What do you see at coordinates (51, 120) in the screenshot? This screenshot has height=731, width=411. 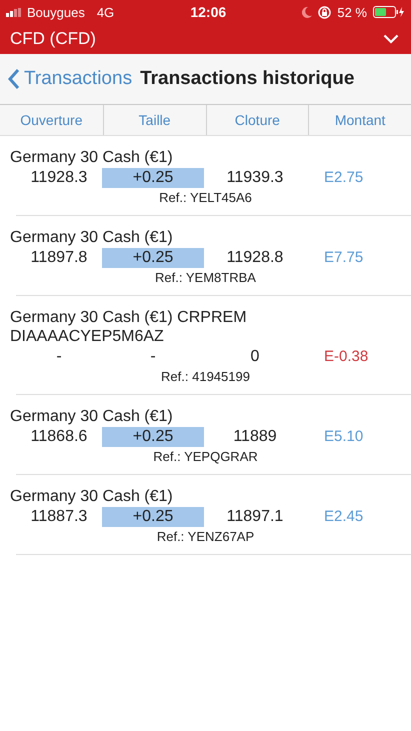 I see `column-header: Ouverture` at bounding box center [51, 120].